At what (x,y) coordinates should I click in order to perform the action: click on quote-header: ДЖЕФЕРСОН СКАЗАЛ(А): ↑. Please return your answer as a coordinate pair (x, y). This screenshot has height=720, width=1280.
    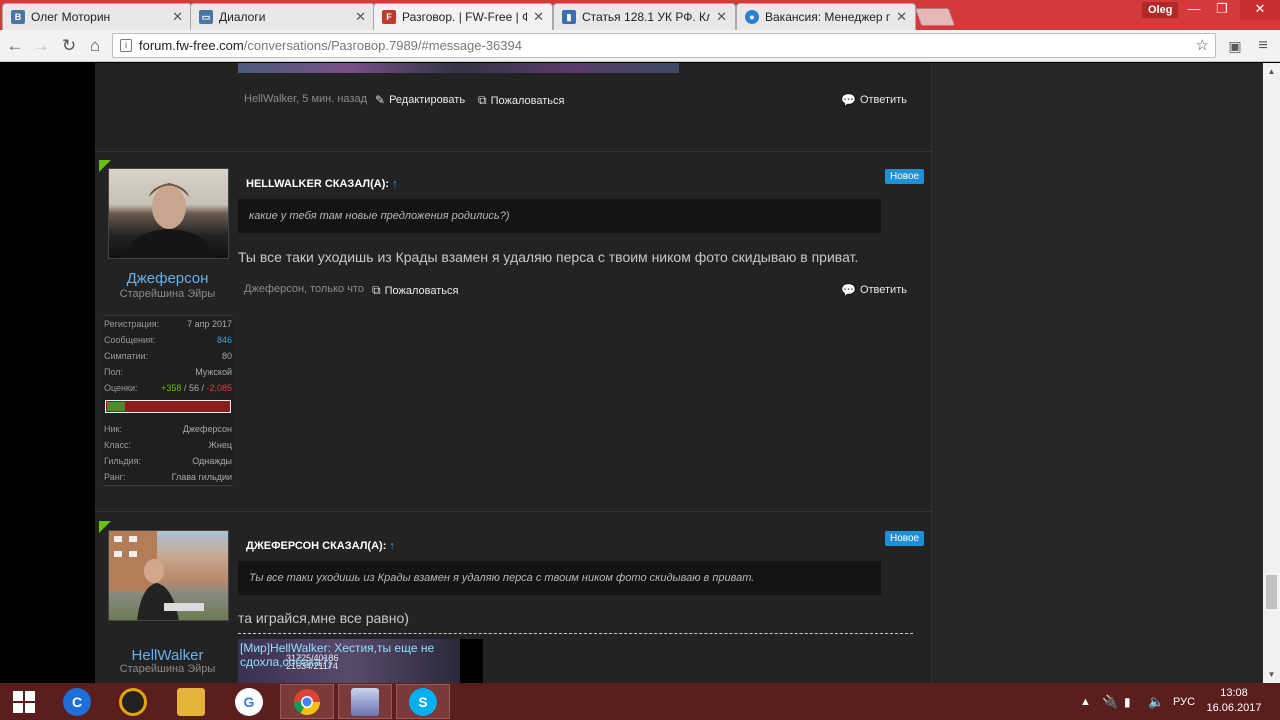
    Looking at the image, I should click on (320, 546).